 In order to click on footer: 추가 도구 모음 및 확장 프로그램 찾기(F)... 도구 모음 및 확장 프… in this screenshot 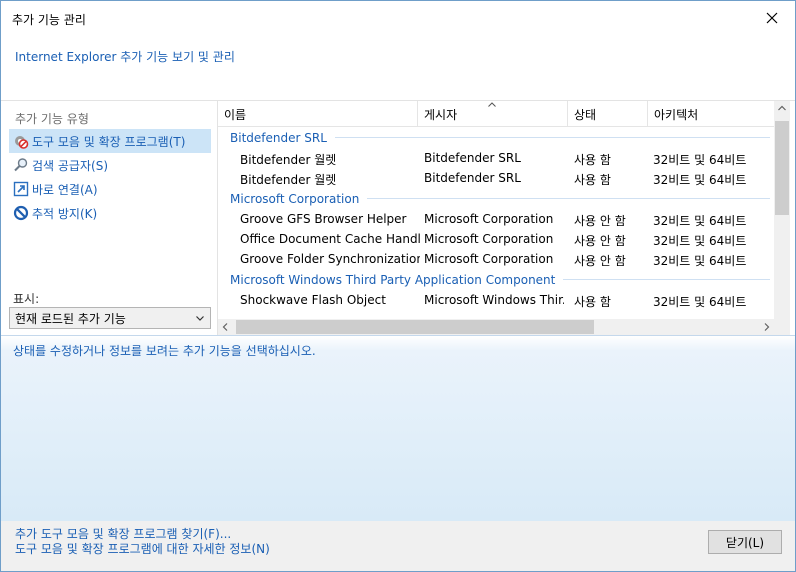, I will do `click(398, 546)`.